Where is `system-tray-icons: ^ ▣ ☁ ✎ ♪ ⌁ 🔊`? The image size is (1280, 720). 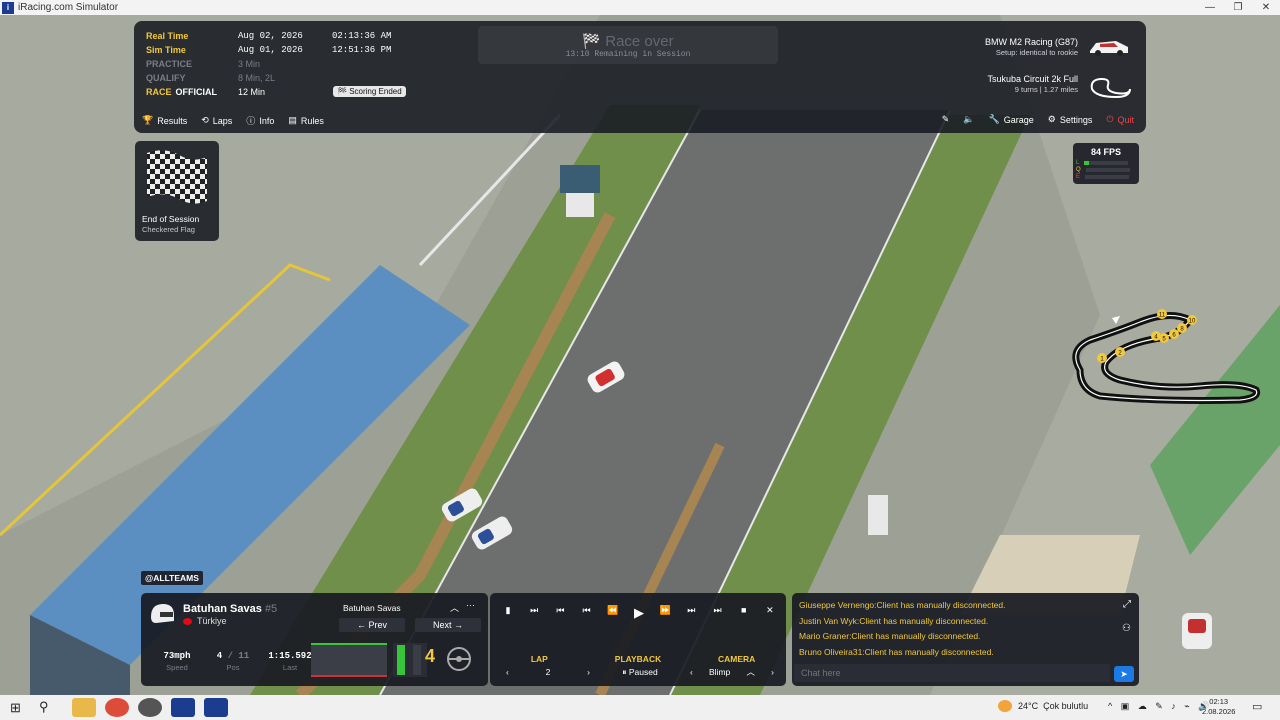
system-tray-icons: ^ ▣ ☁ ✎ ♪ ⌁ 🔊 is located at coordinates (1160, 706).